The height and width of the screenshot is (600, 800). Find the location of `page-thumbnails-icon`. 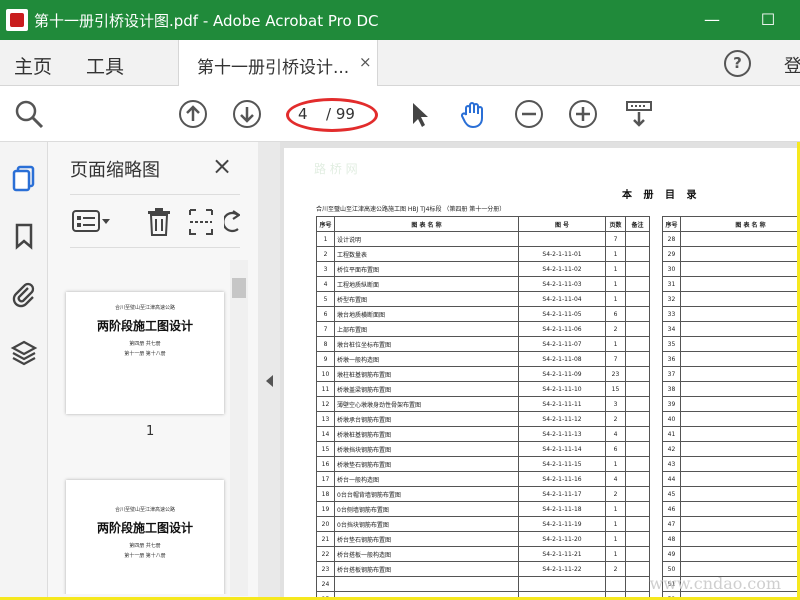

page-thumbnails-icon is located at coordinates (24, 178).